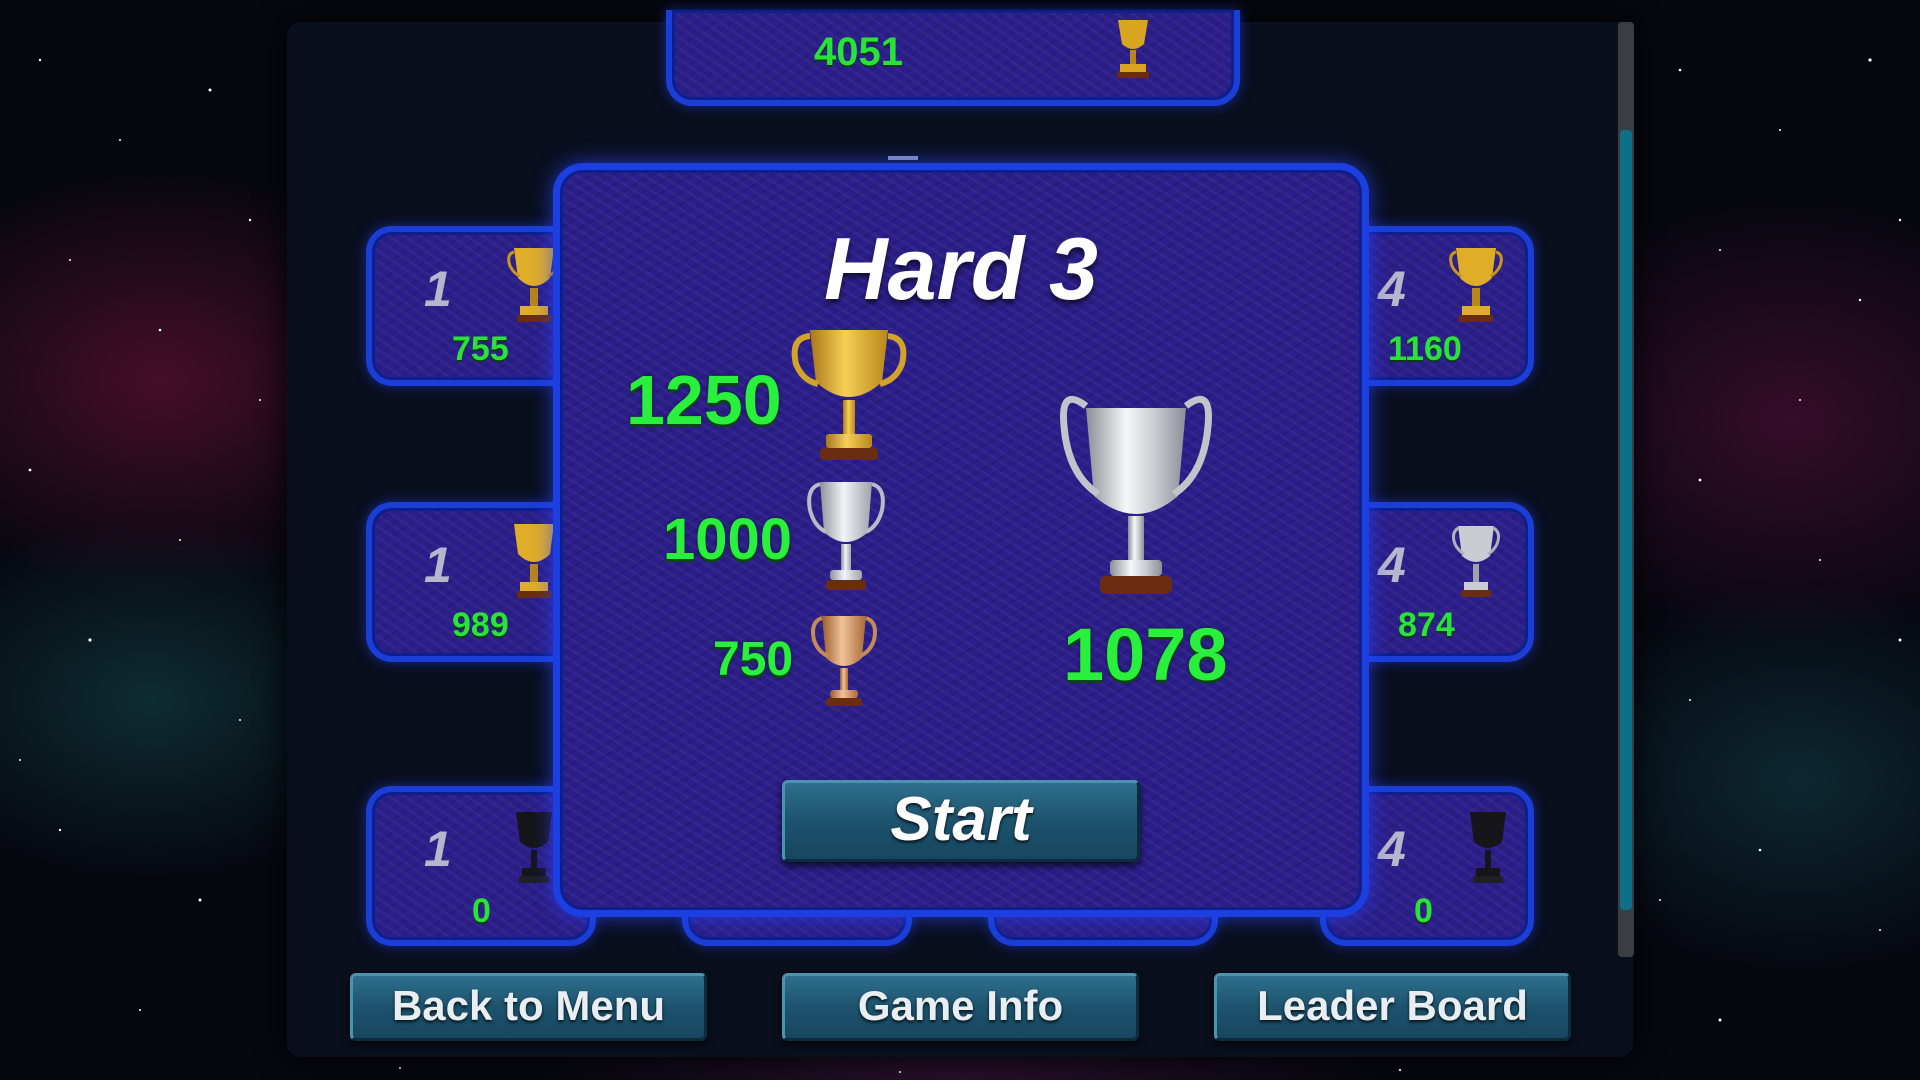 The width and height of the screenshot is (1920, 1080). What do you see at coordinates (1626, 520) in the screenshot?
I see `scrollbar-thumb` at bounding box center [1626, 520].